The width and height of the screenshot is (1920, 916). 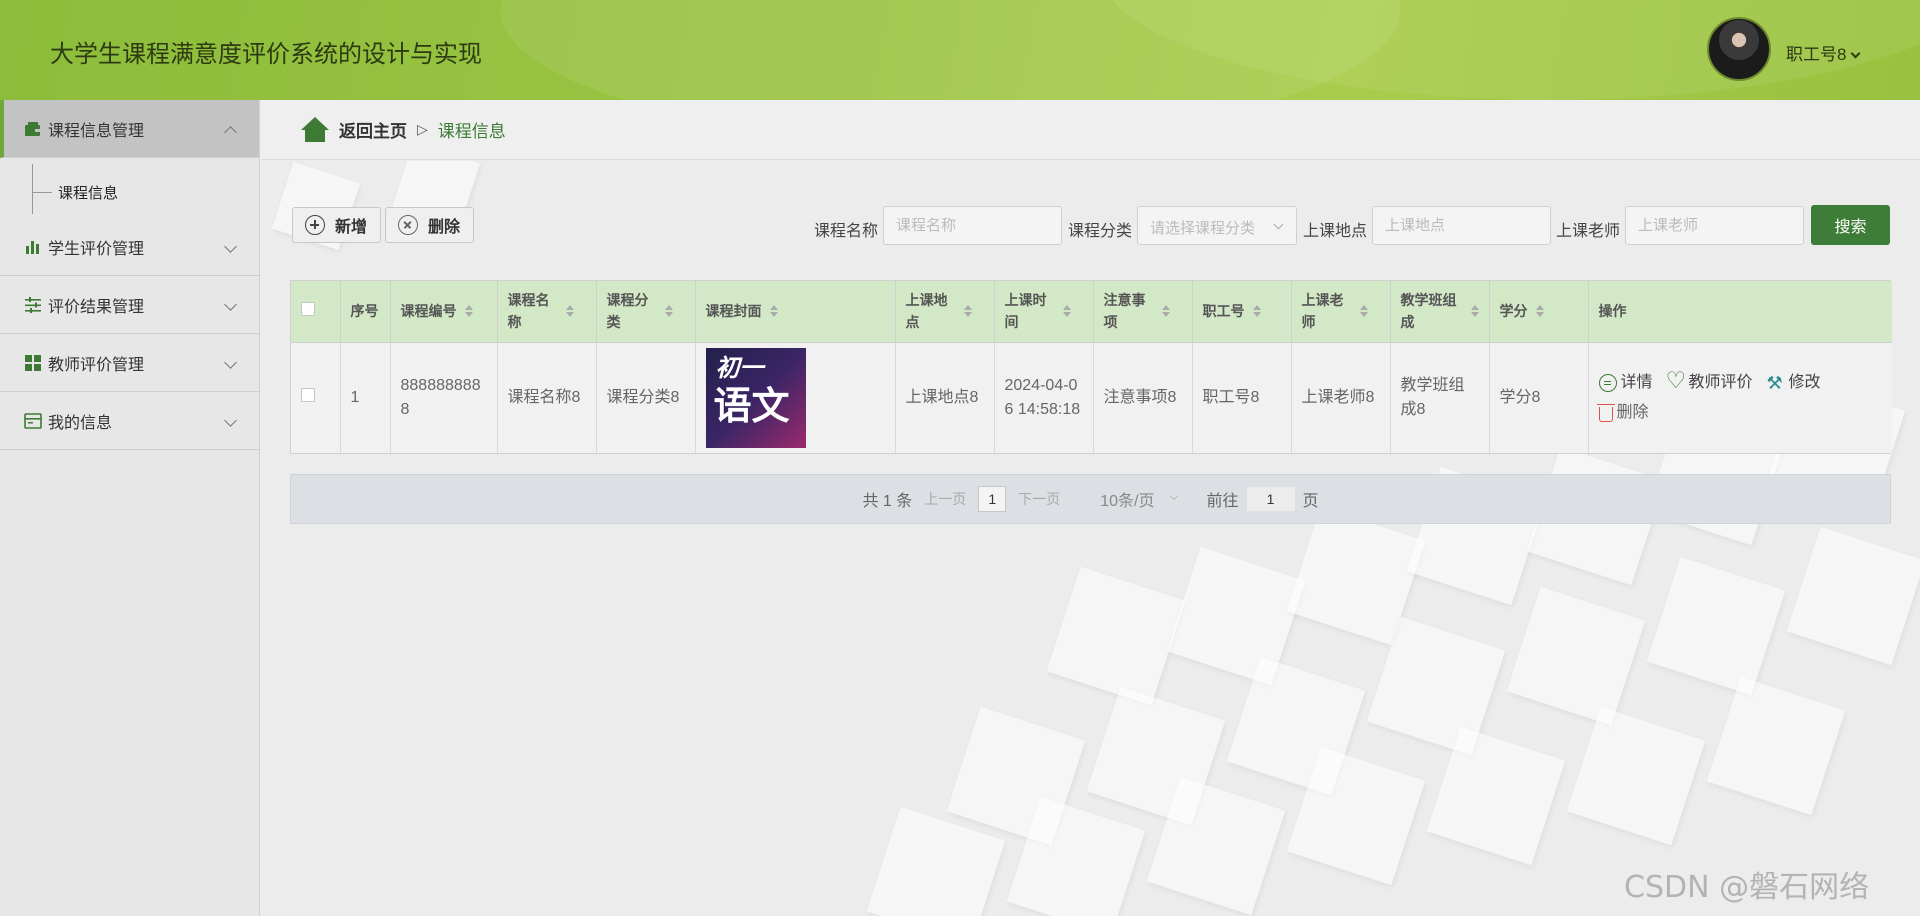 I want to click on goto-suffix: 页, so click(x=1310, y=501).